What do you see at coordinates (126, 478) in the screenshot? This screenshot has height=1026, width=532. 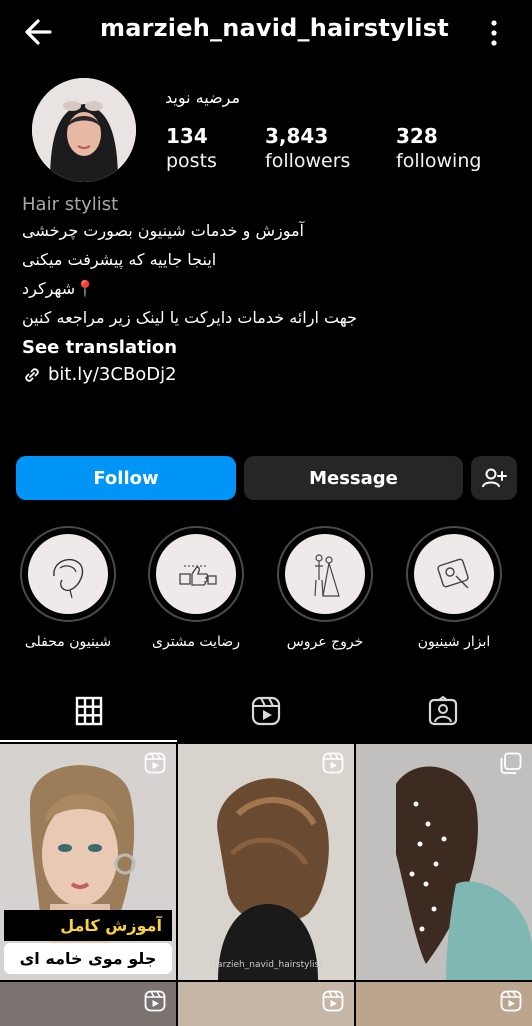 I see `follow-button: Follow` at bounding box center [126, 478].